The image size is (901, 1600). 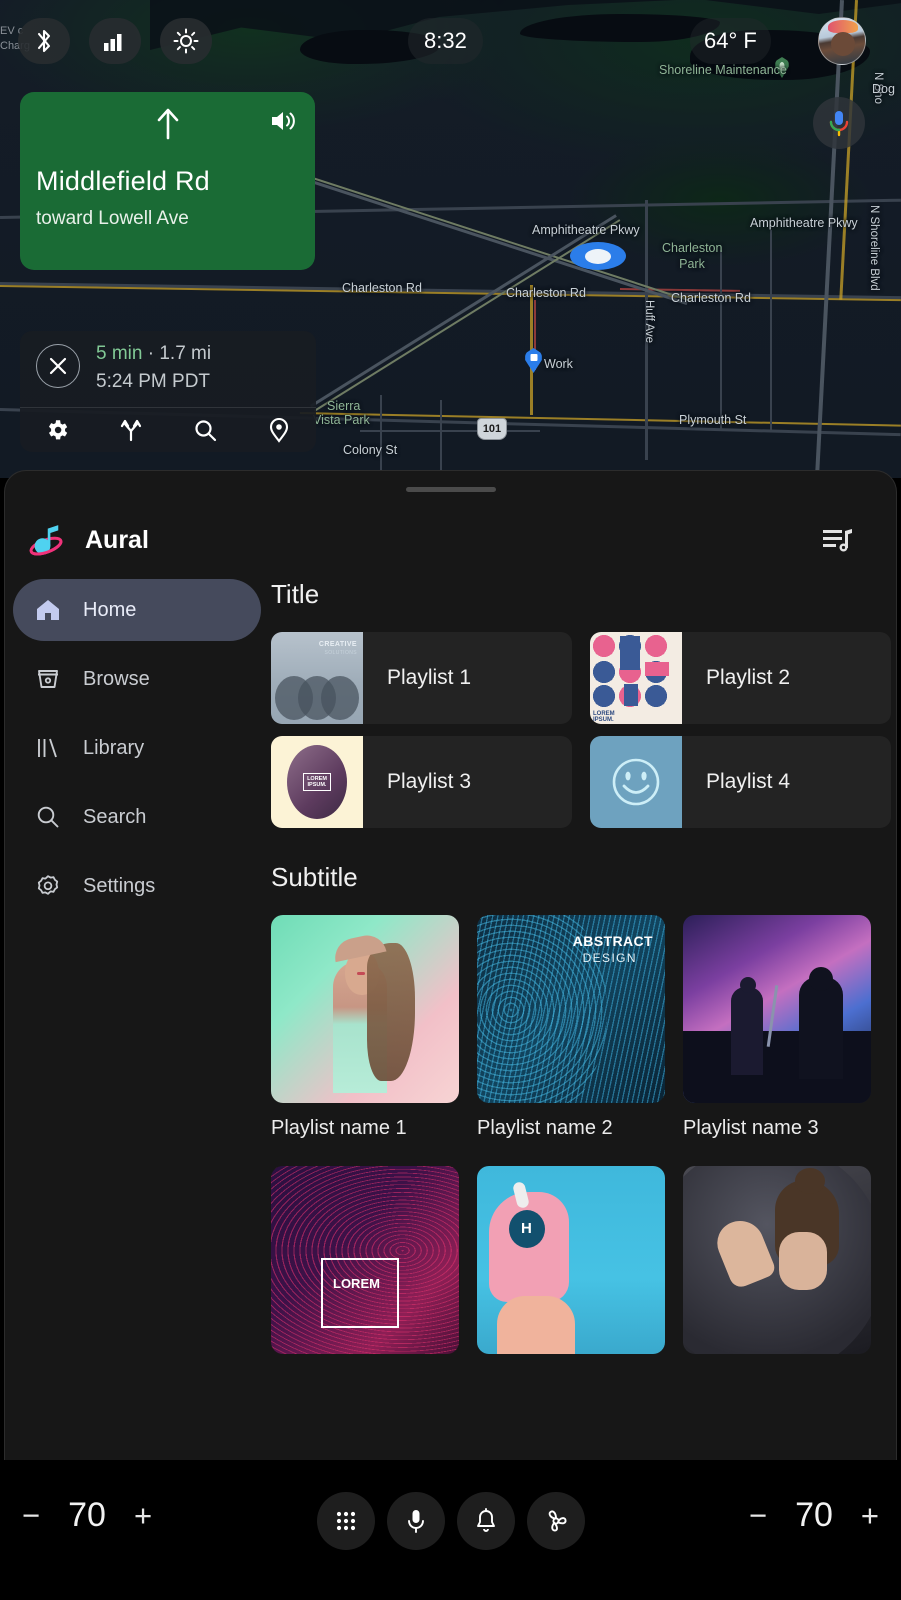 I want to click on eta-card: 5 min · 1.7 mi 5:24 PM PDT, so click(x=168, y=391).